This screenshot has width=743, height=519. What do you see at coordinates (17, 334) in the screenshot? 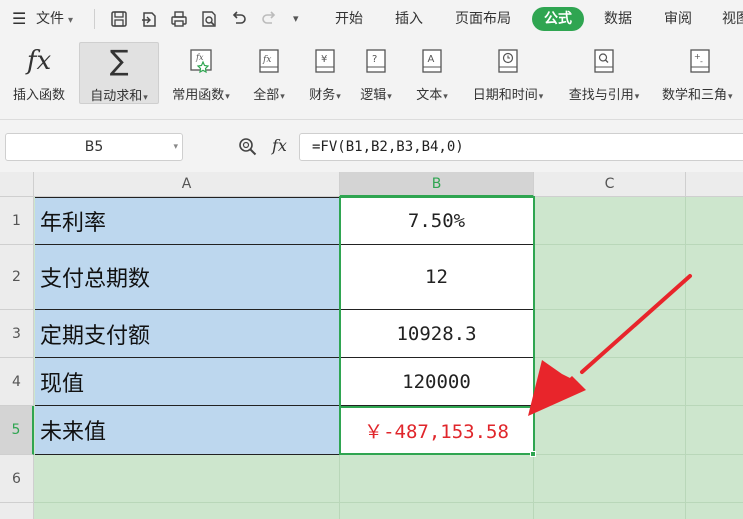
I see `row-header-3: 3` at bounding box center [17, 334].